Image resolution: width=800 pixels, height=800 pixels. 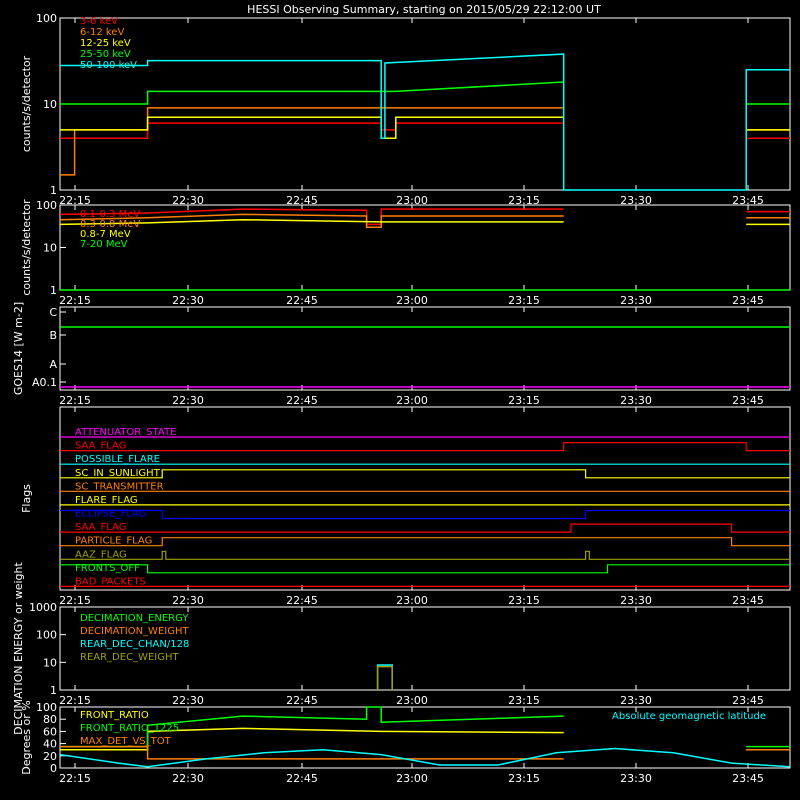 I want to click on decimation-legend-1: DECIMATION_WEIGHT, so click(x=134, y=631).